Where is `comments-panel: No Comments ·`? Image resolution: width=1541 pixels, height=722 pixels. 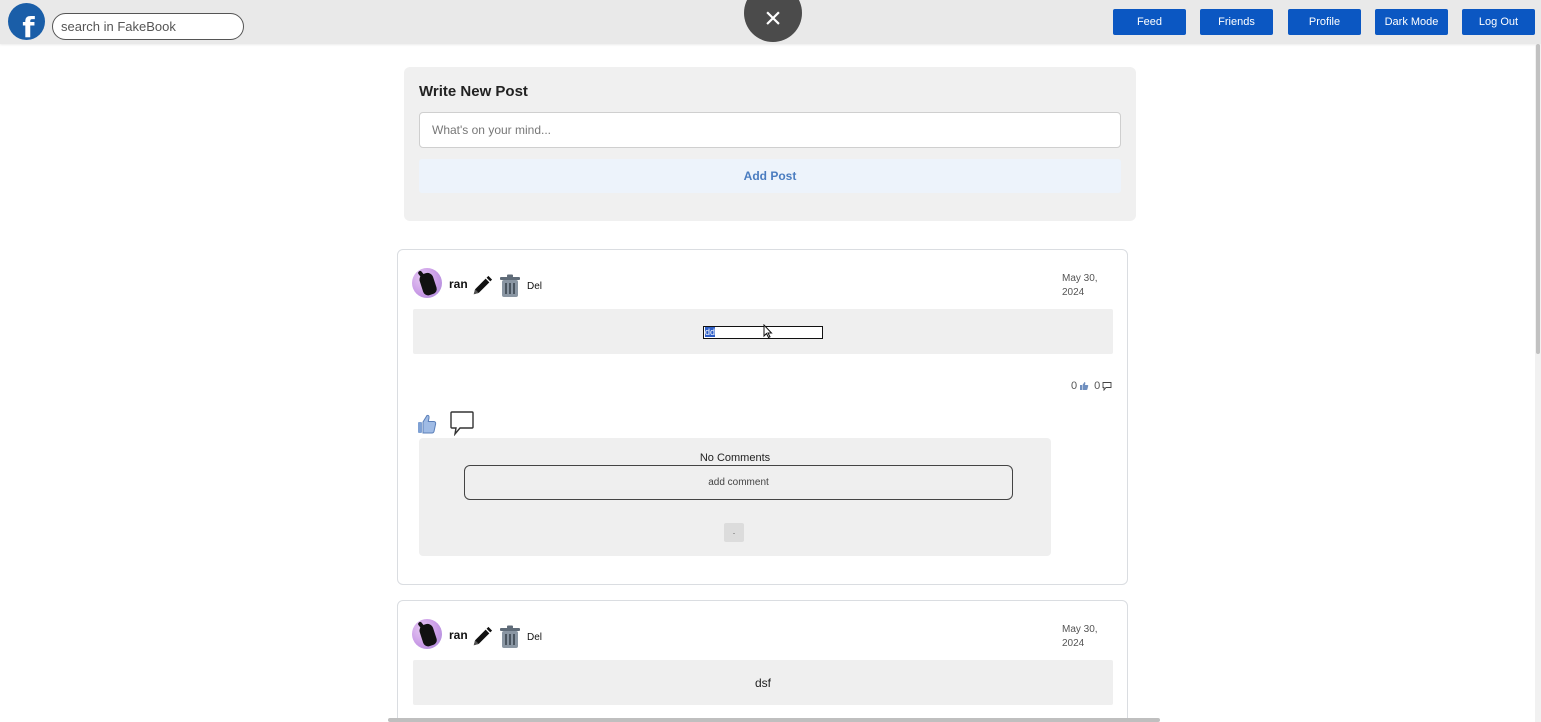
comments-panel: No Comments · is located at coordinates (735, 497).